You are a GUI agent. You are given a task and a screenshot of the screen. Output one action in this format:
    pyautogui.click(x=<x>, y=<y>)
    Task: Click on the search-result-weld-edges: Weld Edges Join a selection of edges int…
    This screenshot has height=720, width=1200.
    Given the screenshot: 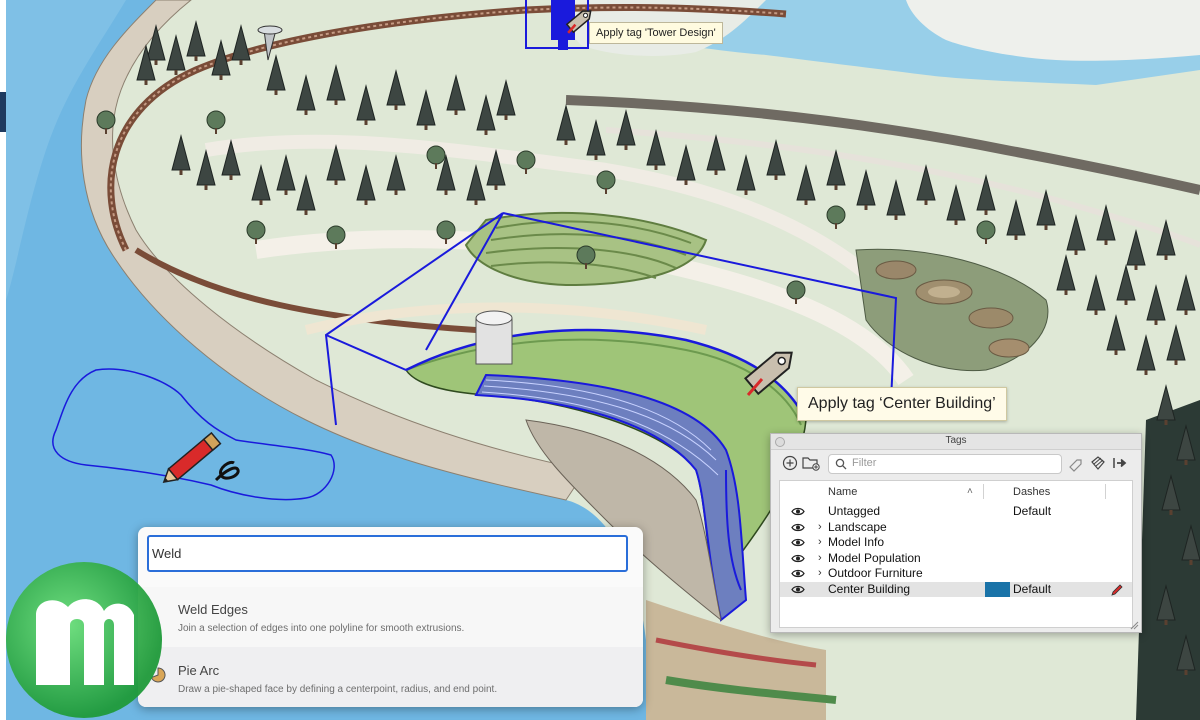 What is the action you would take?
    pyautogui.click(x=390, y=617)
    